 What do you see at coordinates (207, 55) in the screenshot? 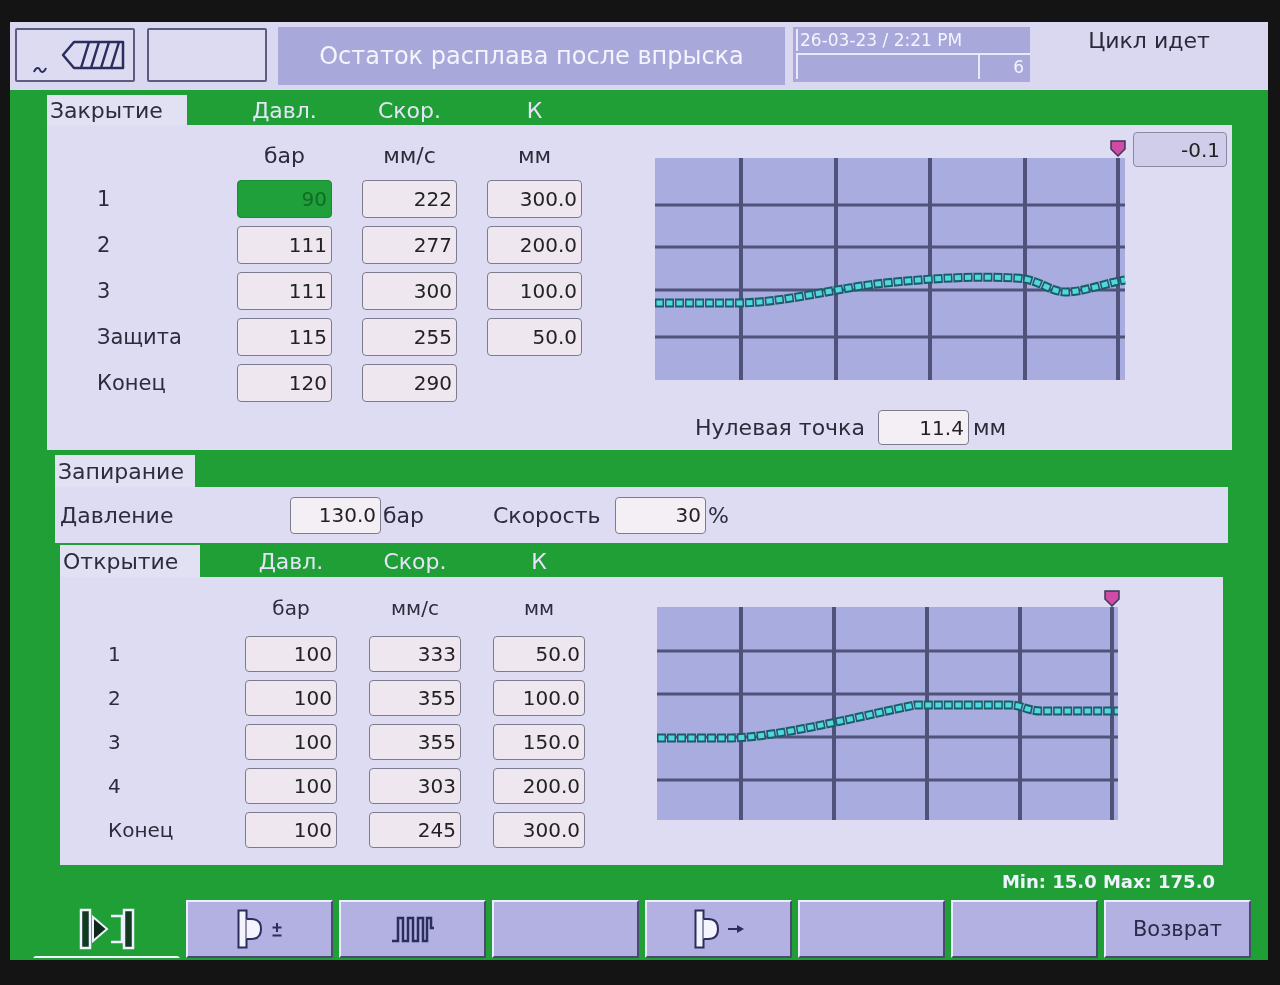
I see `empty-button` at bounding box center [207, 55].